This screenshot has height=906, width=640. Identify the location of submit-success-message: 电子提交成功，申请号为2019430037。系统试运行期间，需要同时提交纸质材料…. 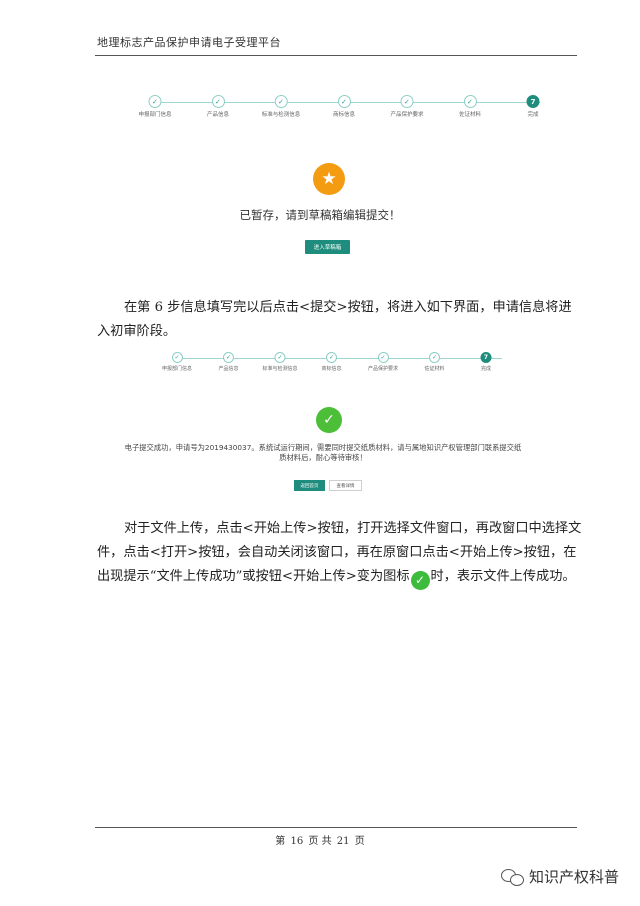
(323, 453).